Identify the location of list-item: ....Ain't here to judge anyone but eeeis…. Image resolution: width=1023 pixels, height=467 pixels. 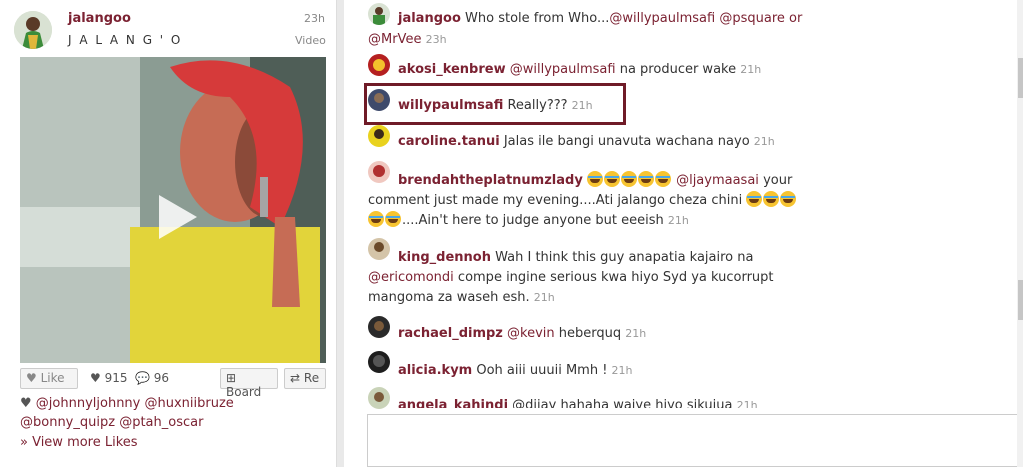
(603, 221).